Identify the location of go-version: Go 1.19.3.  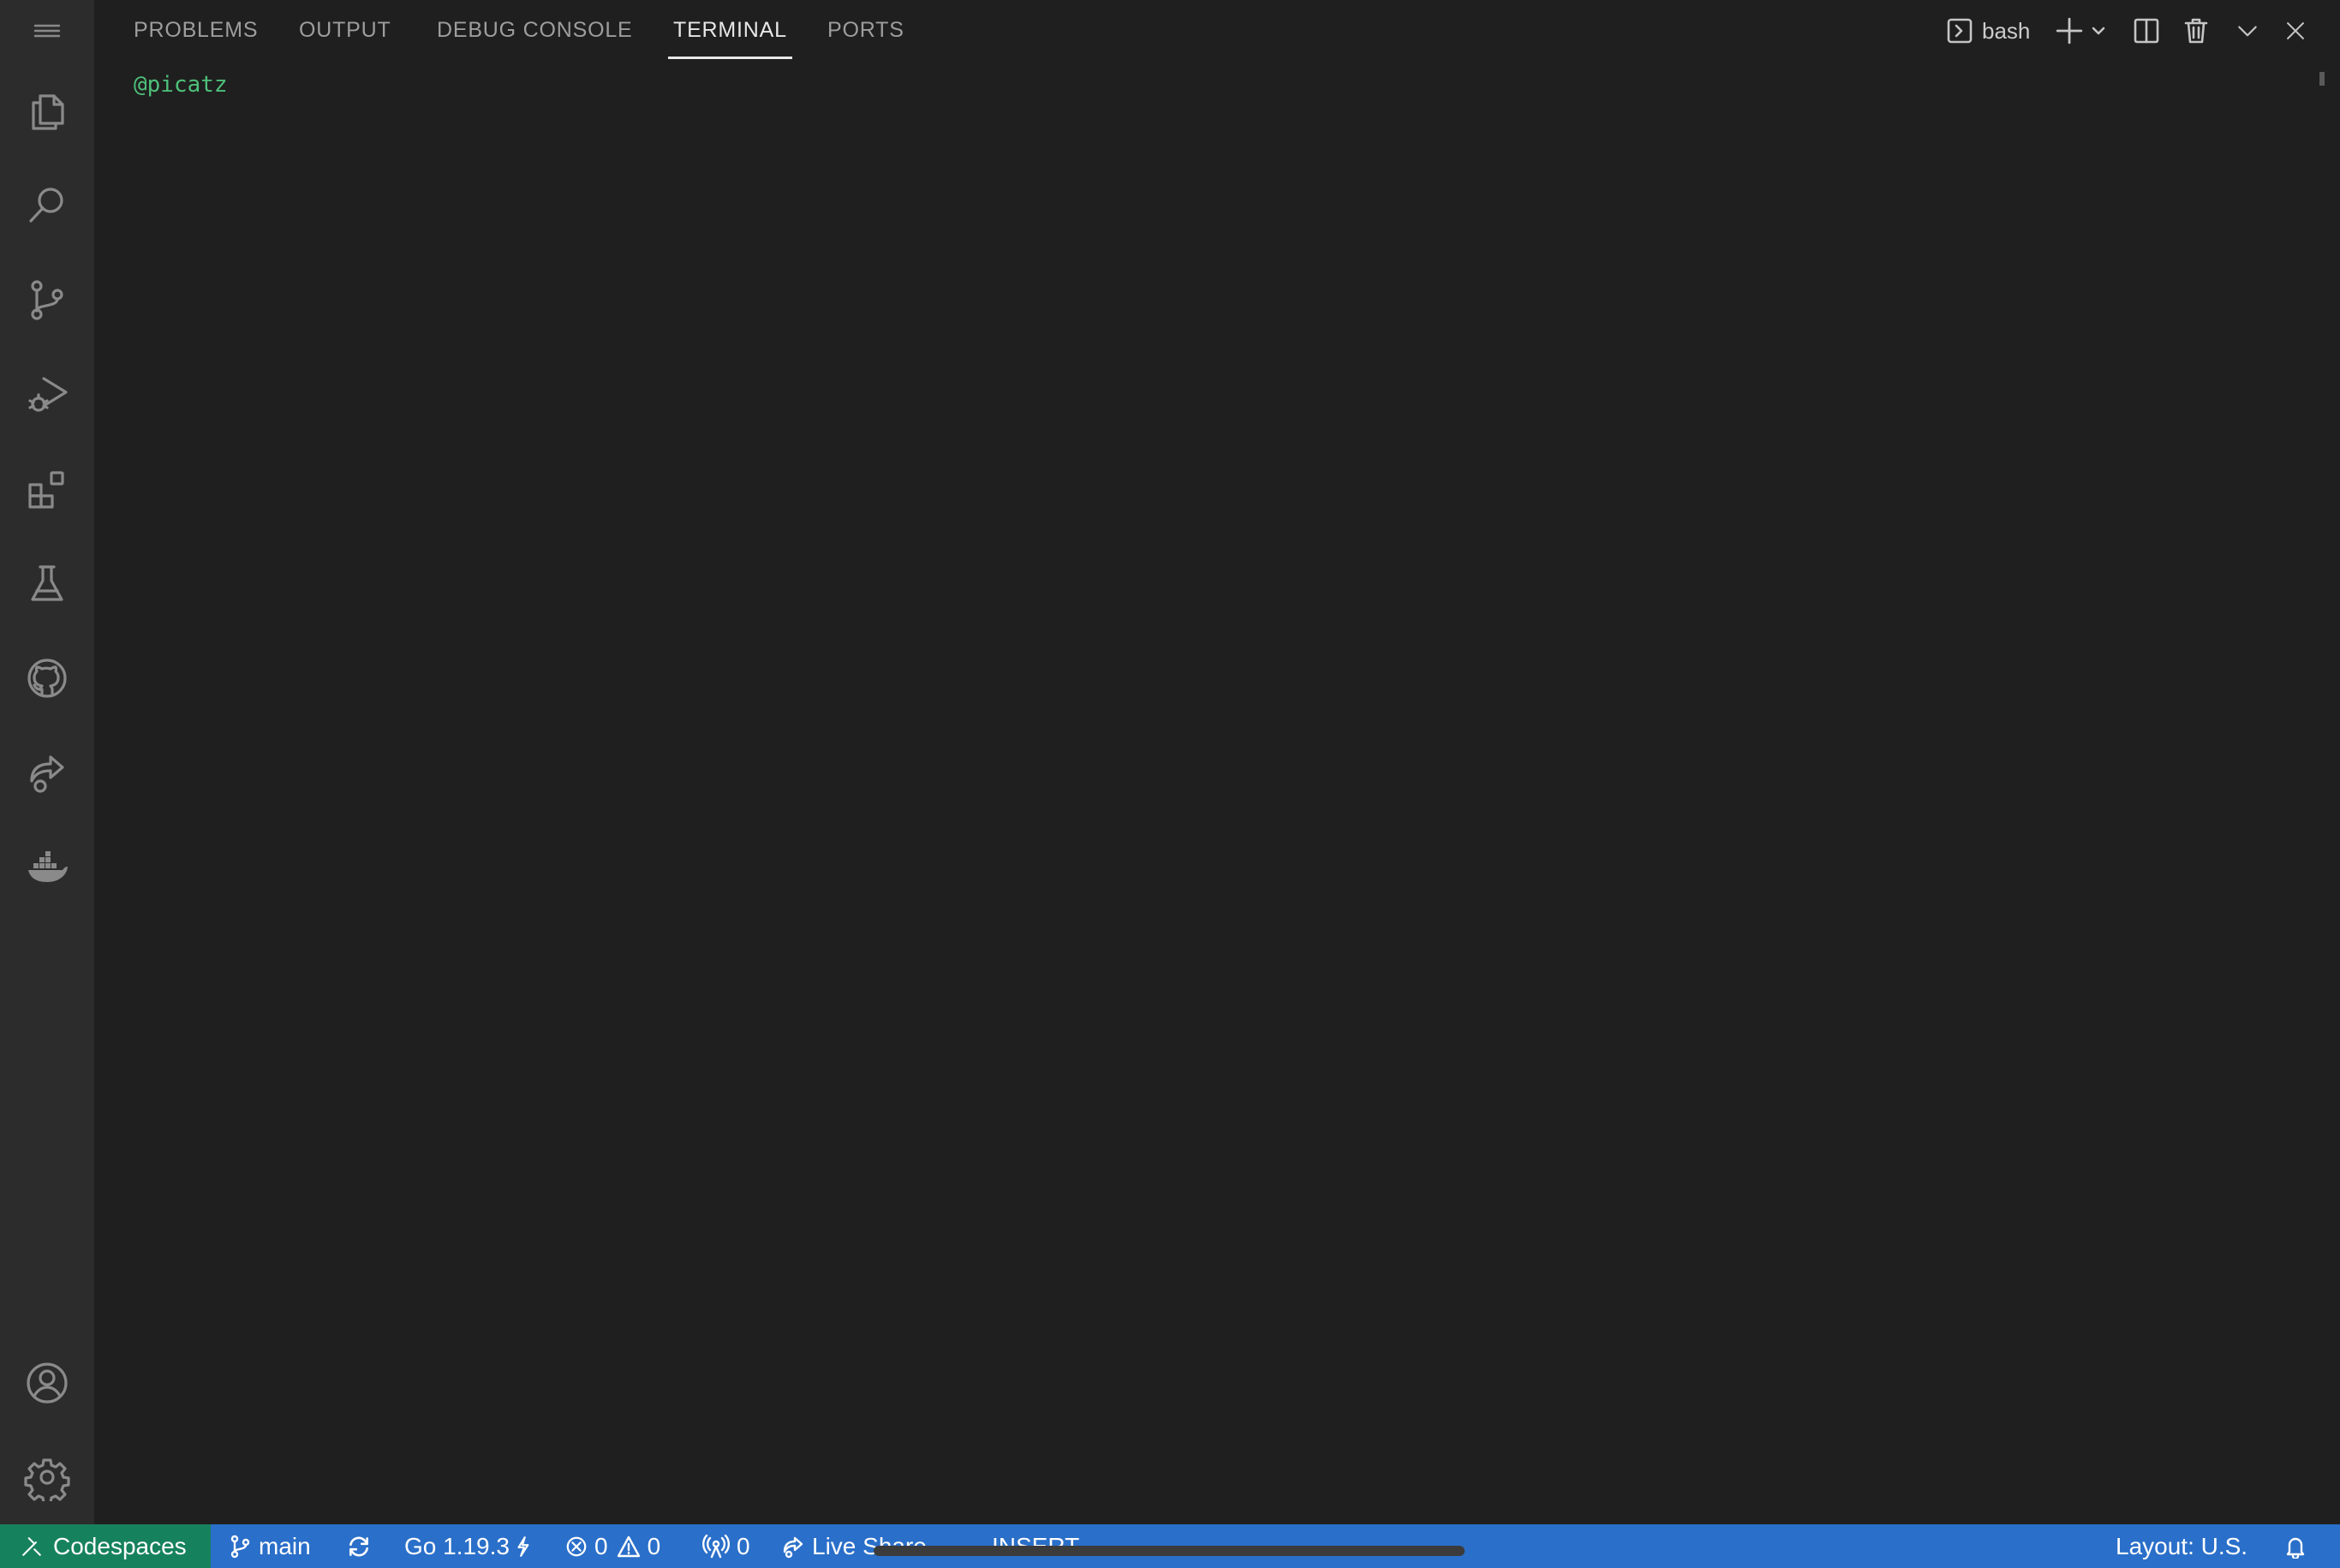
(457, 1545).